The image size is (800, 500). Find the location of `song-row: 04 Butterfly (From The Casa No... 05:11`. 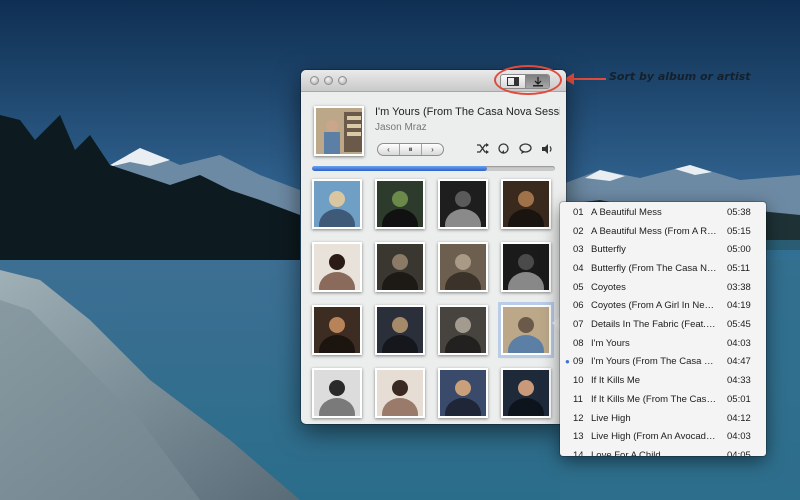

song-row: 04 Butterfly (From The Casa No... 05:11 is located at coordinates (663, 268).